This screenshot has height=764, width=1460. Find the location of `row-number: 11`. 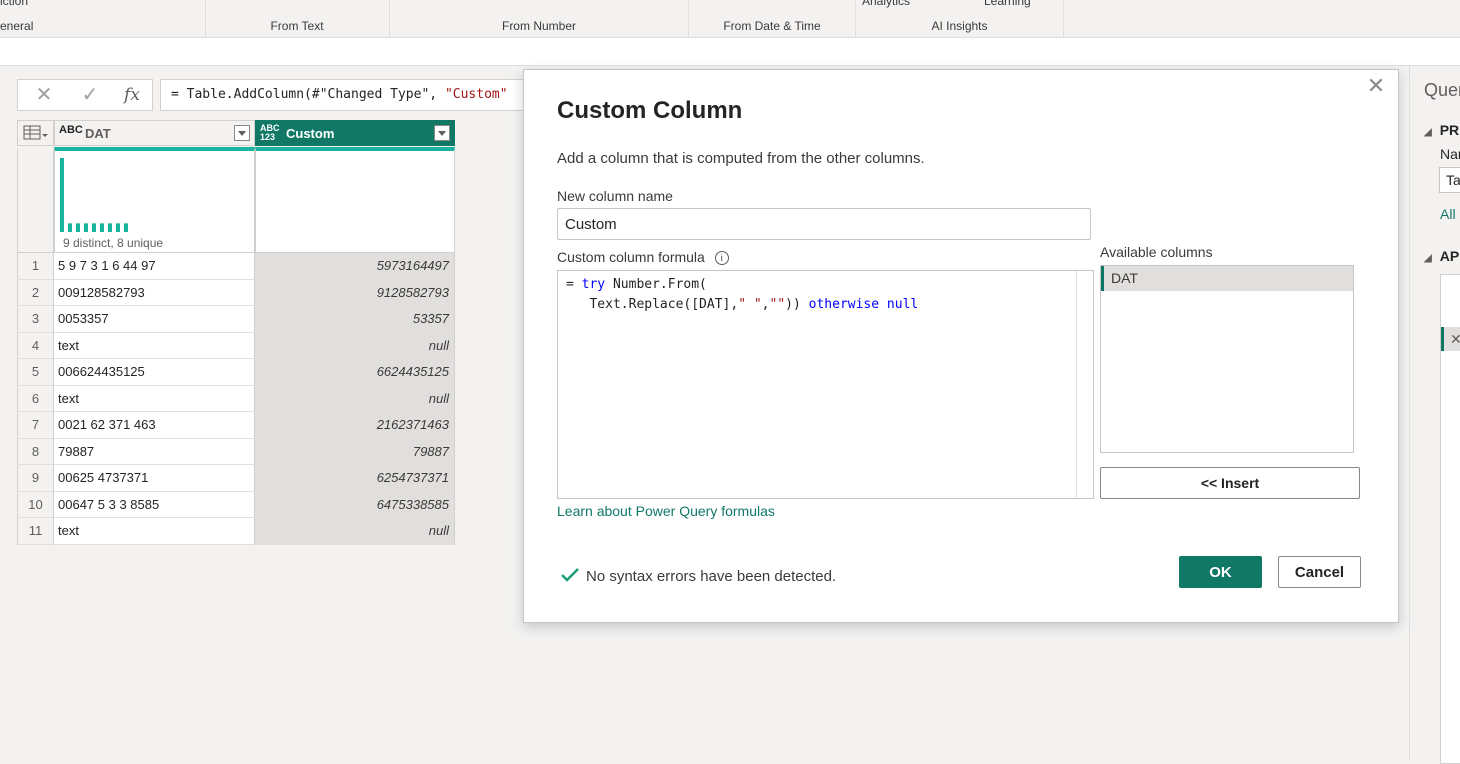

row-number: 11 is located at coordinates (35, 531).